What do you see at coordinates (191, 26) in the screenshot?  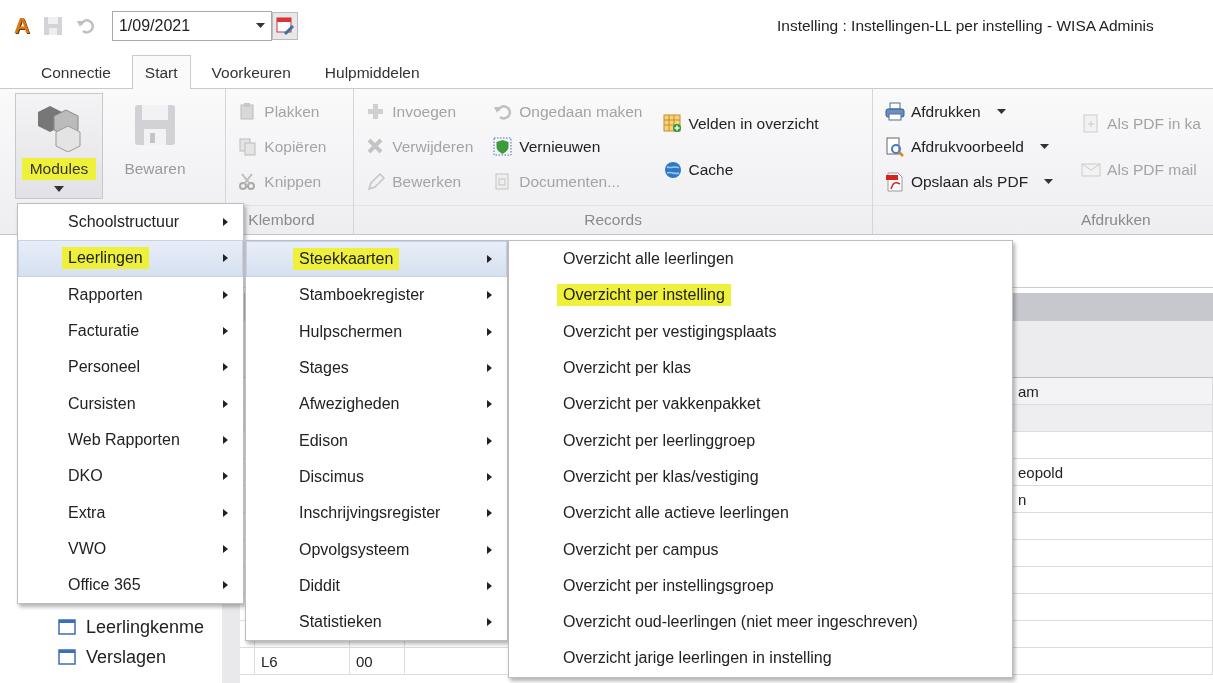 I see `date-field: 1/09/2021` at bounding box center [191, 26].